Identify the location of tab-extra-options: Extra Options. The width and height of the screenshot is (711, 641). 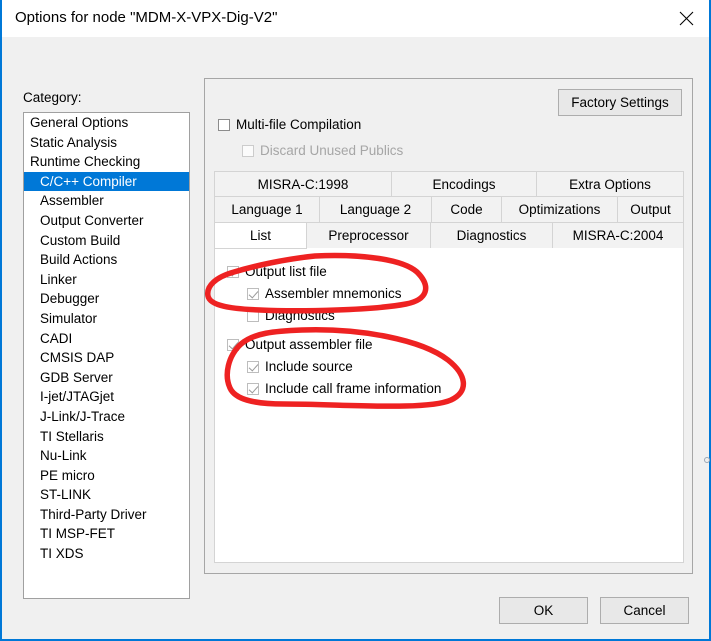
(610, 184).